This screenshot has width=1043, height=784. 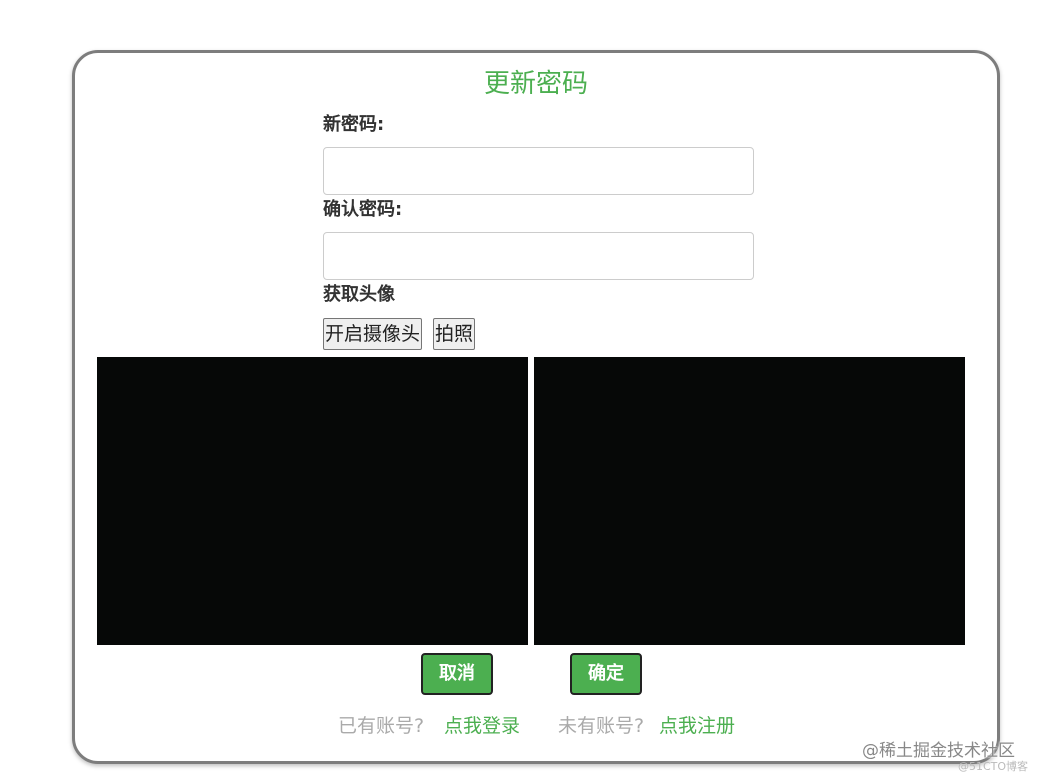 What do you see at coordinates (535, 84) in the screenshot?
I see `page-title: 更新密码` at bounding box center [535, 84].